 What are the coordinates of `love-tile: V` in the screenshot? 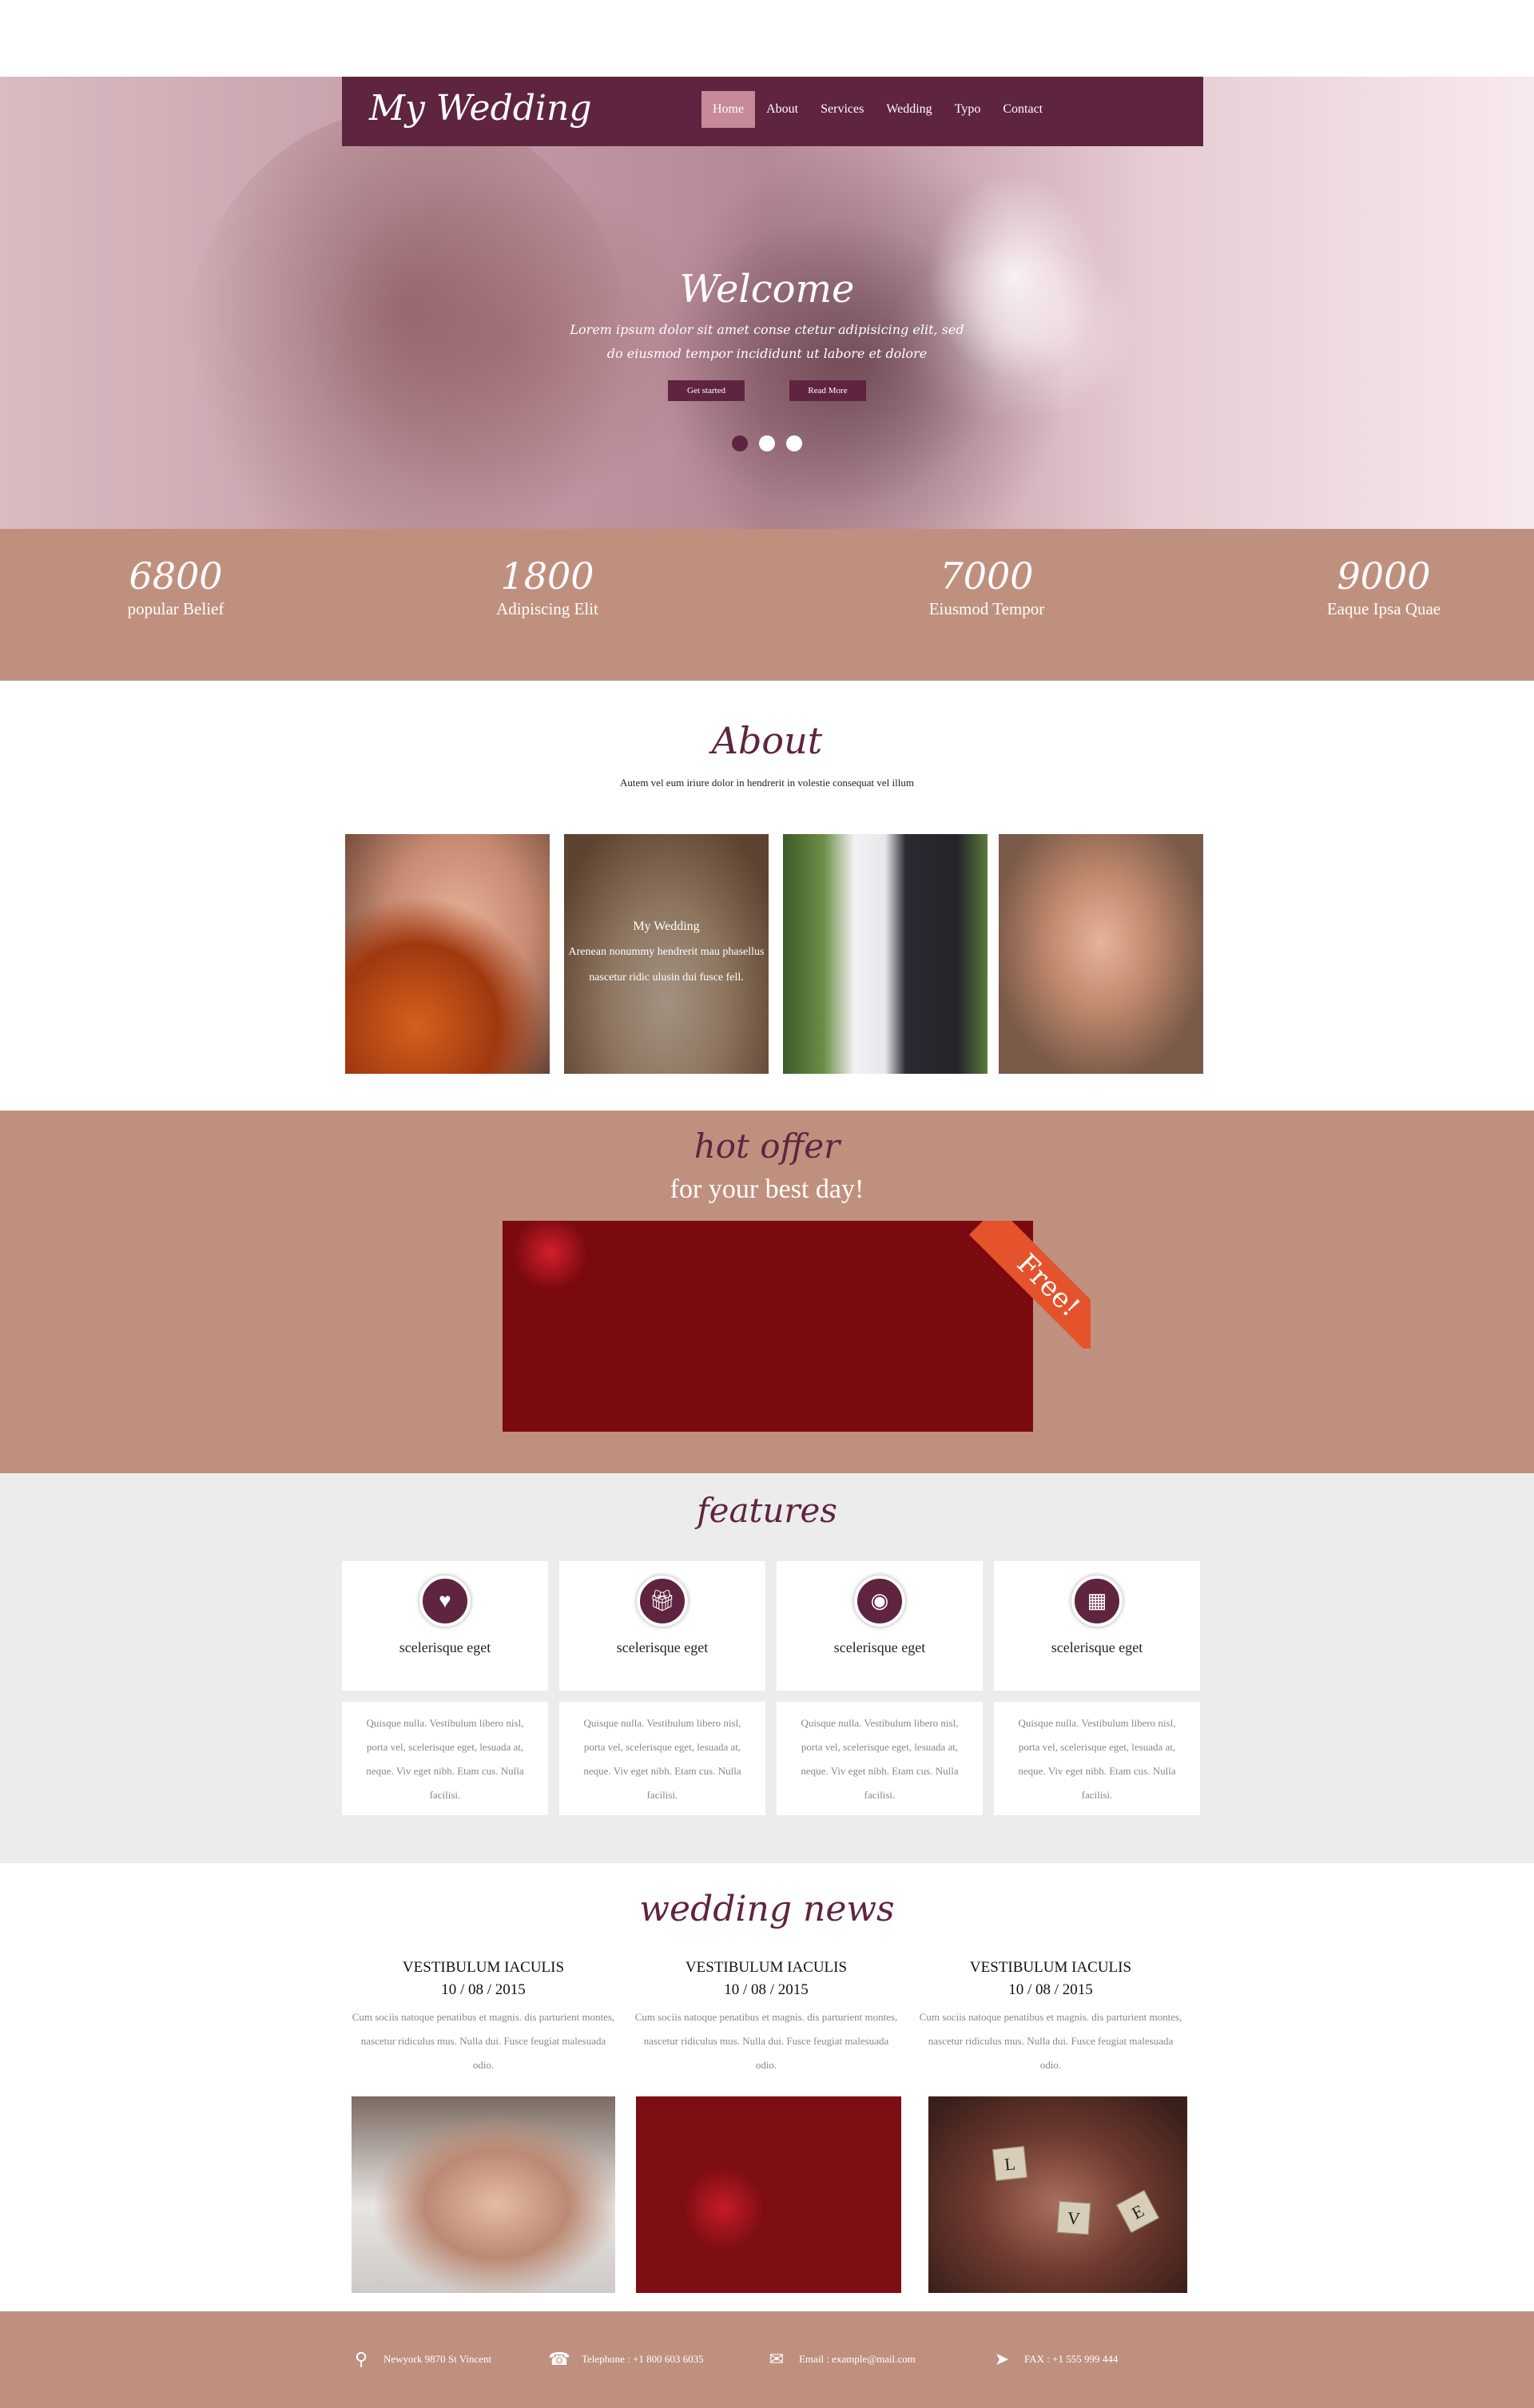 It's located at (1073, 2217).